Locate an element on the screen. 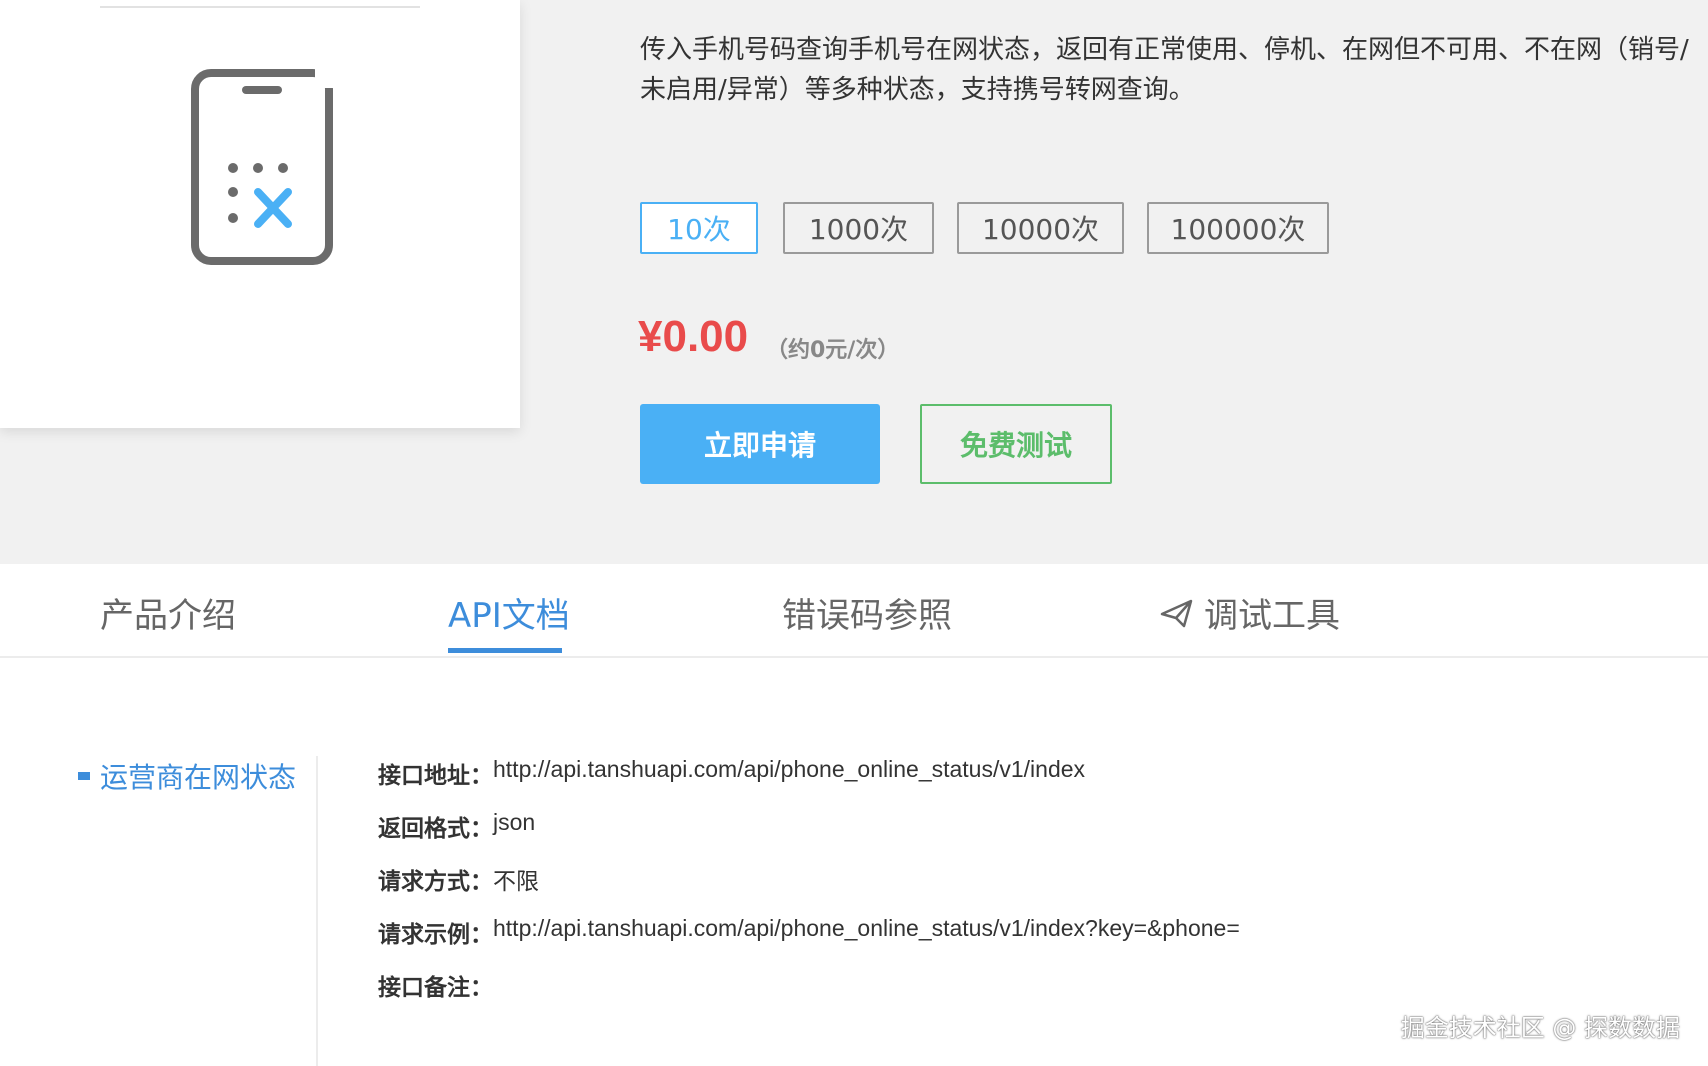 The image size is (1708, 1066). doc-label: 返回格式： is located at coordinates (435, 829).